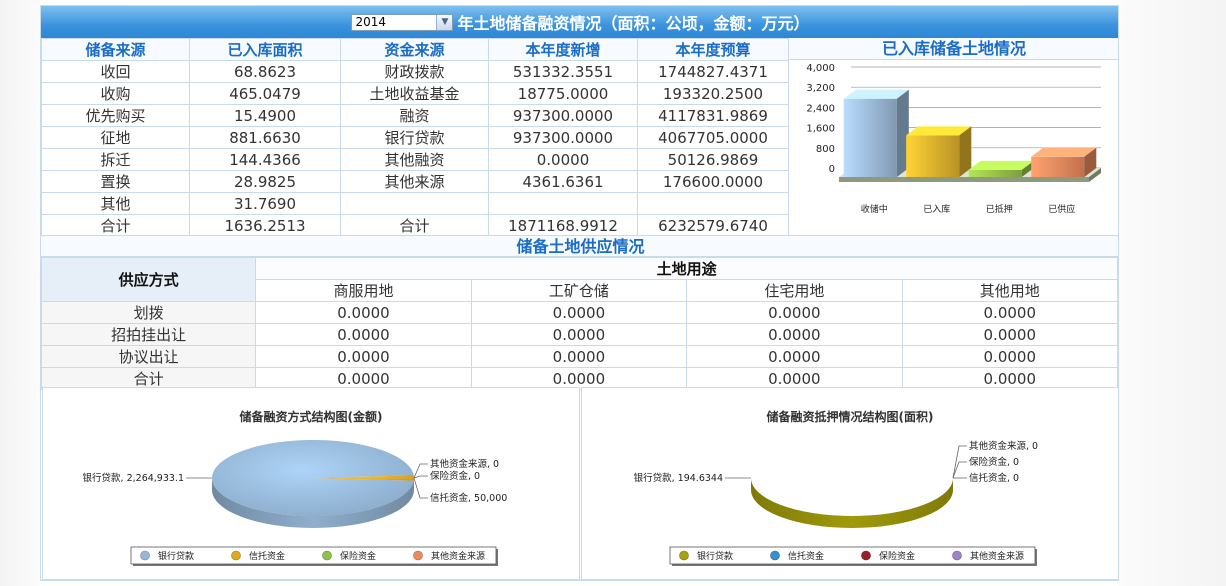  What do you see at coordinates (852, 503) in the screenshot?
I see `pie-rim` at bounding box center [852, 503].